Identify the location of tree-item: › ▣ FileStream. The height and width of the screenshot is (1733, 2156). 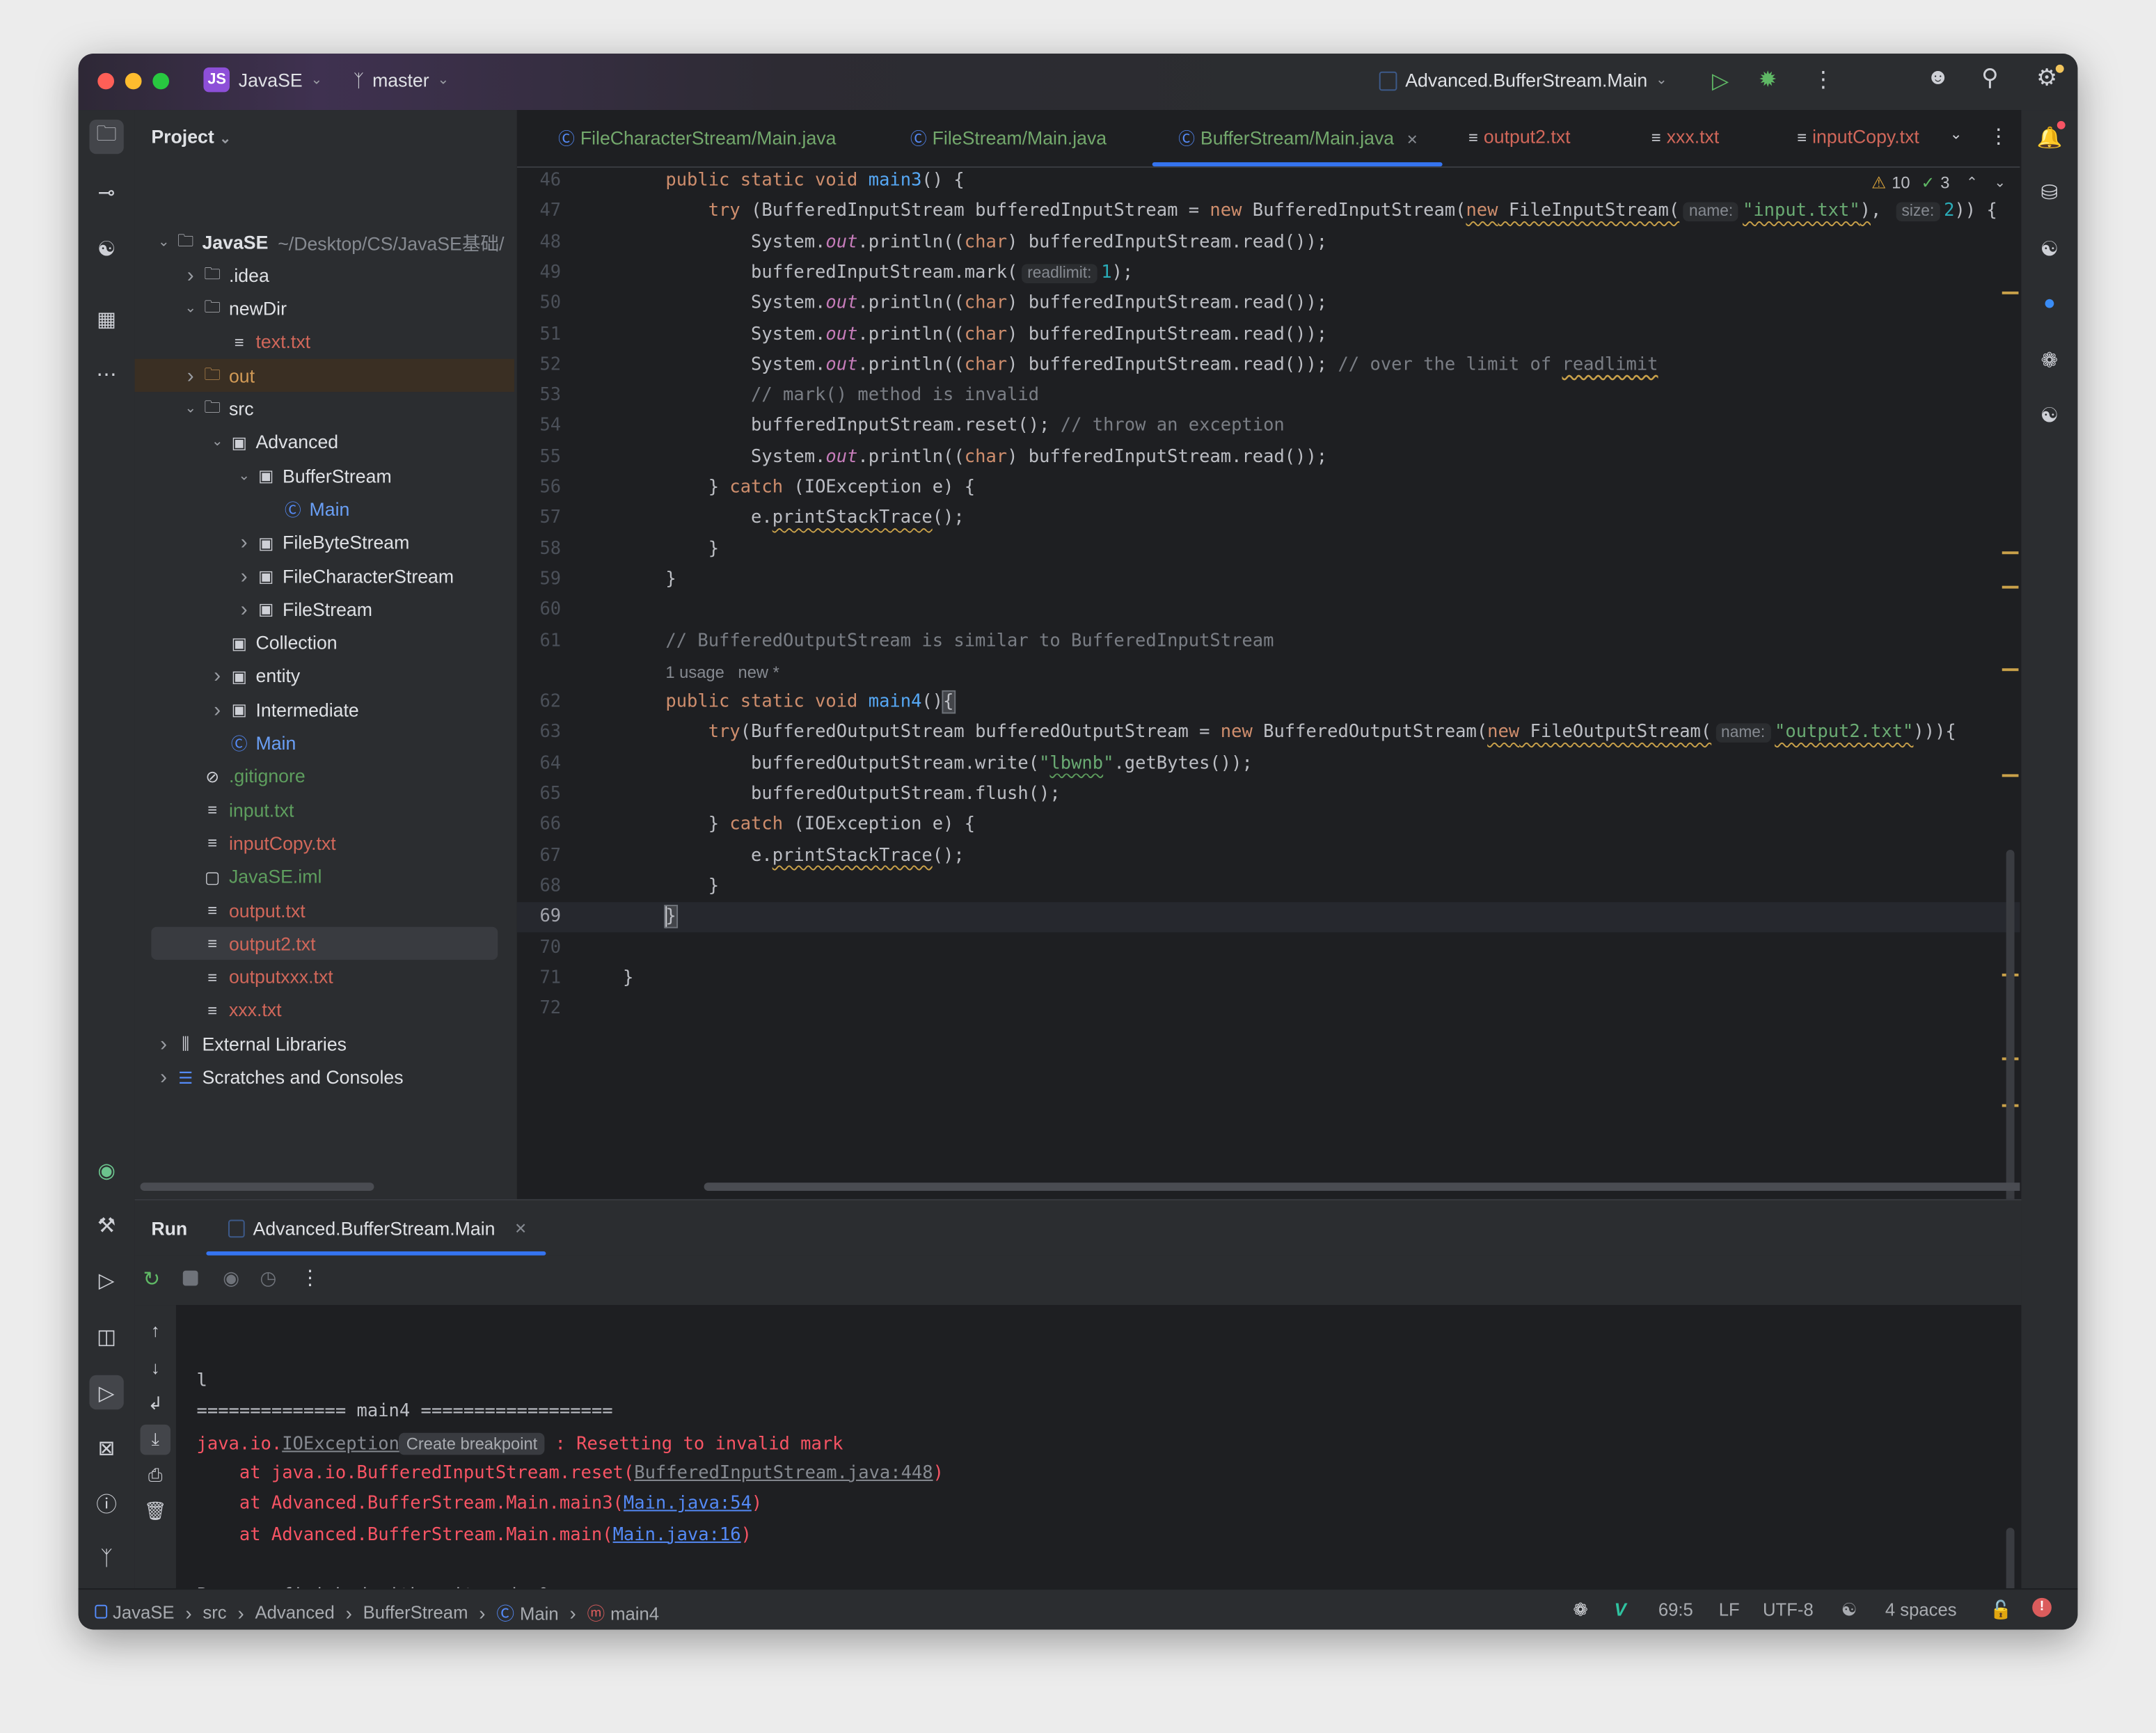
(324, 609).